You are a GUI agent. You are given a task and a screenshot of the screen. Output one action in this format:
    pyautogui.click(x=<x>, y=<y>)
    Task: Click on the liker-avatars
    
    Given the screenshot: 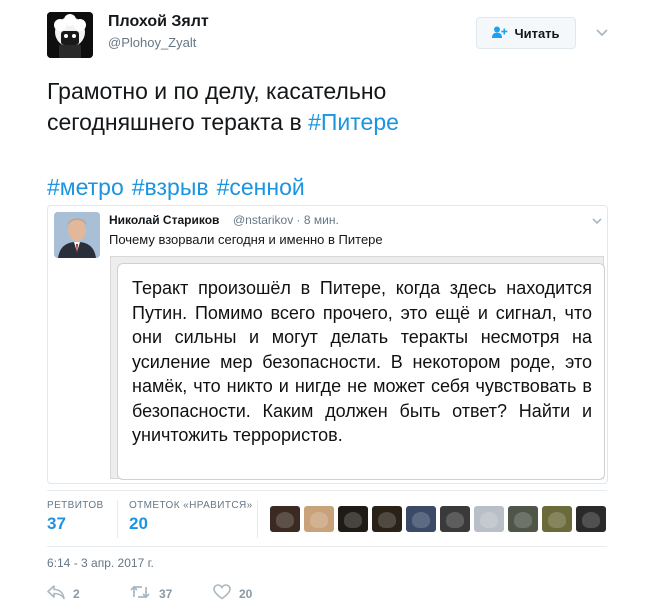 What is the action you would take?
    pyautogui.click(x=438, y=519)
    